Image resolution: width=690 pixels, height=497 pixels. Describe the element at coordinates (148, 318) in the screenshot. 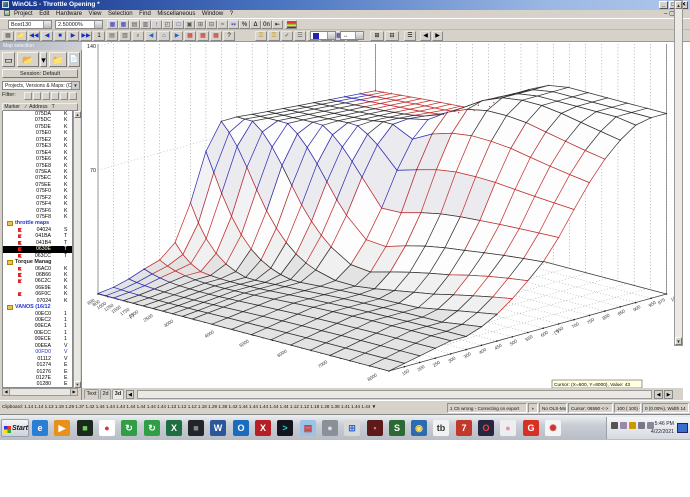

I see `svg-text: 2500` at that location.